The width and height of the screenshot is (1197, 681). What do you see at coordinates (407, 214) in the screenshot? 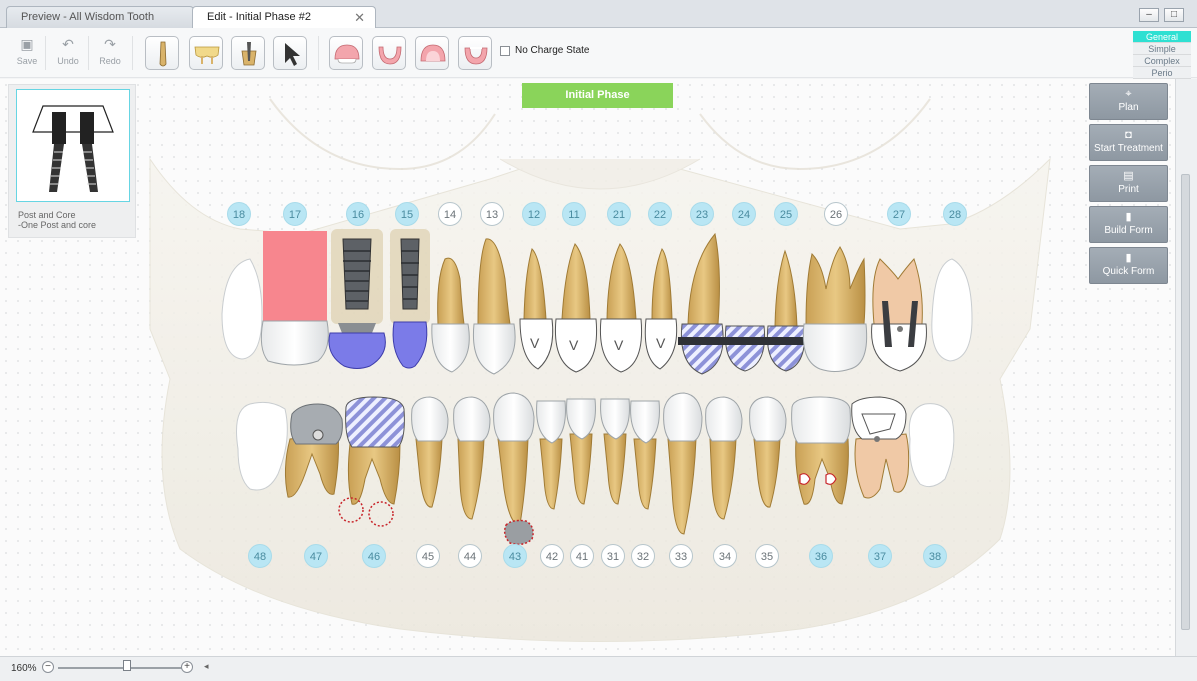
I see `tooth-number-15: 15` at bounding box center [407, 214].